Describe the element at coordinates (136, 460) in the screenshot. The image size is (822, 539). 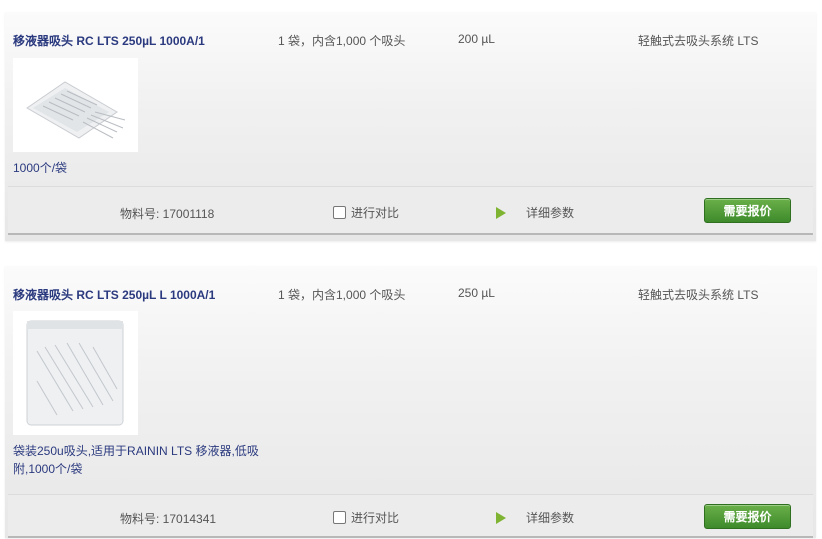
I see `product-description: 袋装250u吸头,适用于RAININ LTS 移液器,低吸附,1000个/袋` at that location.